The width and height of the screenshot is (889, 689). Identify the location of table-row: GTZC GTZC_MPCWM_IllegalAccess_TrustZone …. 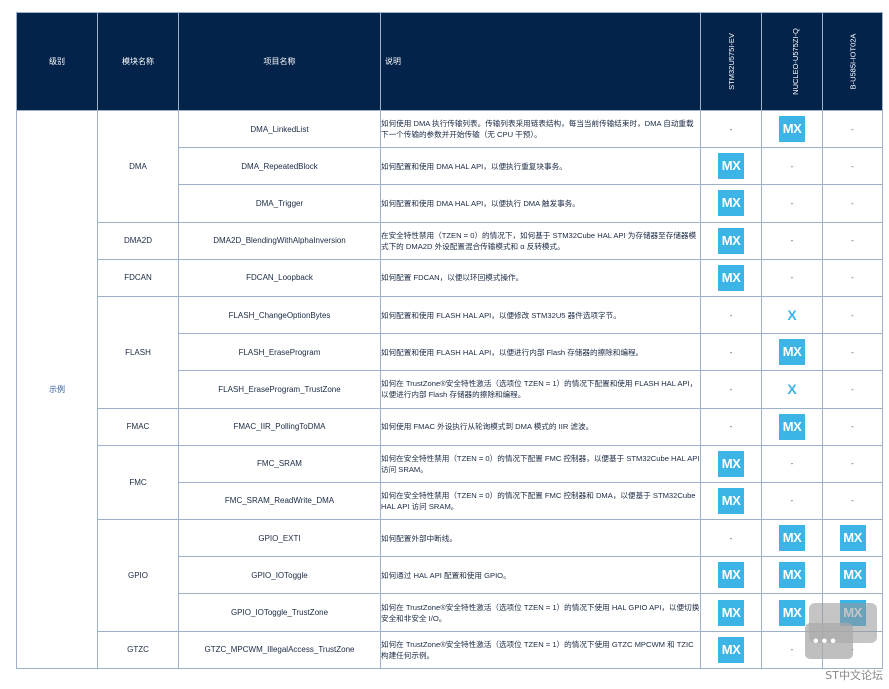
(450, 649).